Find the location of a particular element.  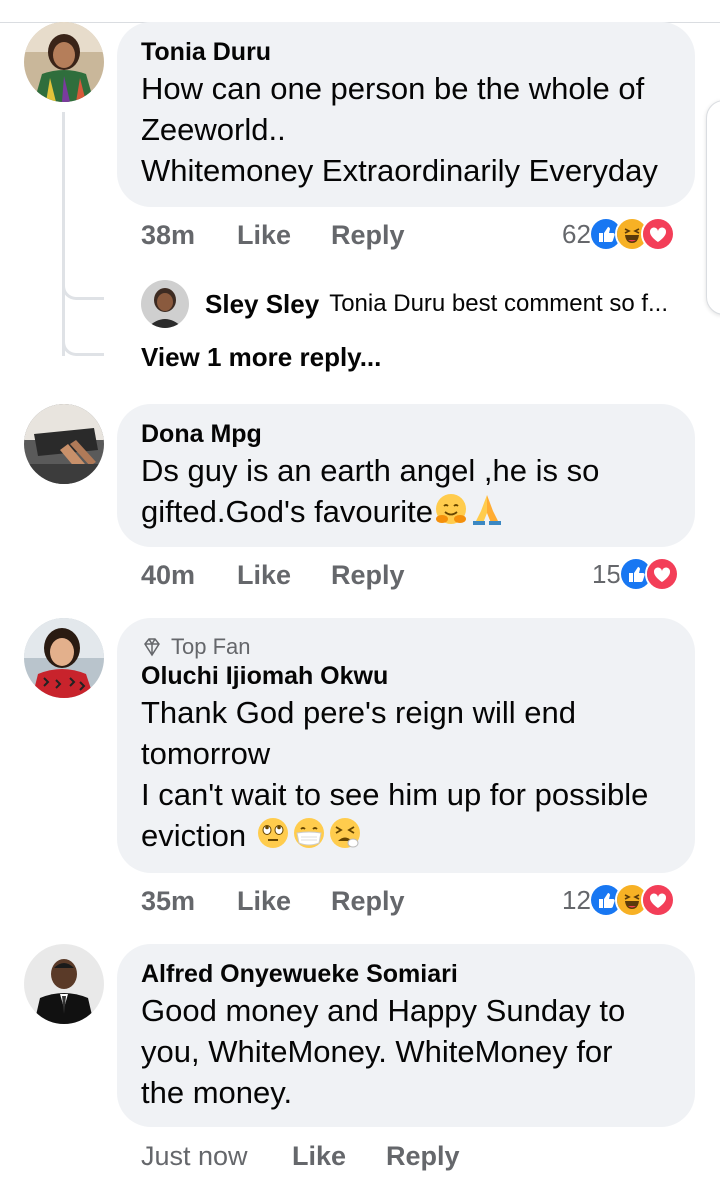

comment-text-line: Thank God pere's reign will end is located at coordinates (358, 712).